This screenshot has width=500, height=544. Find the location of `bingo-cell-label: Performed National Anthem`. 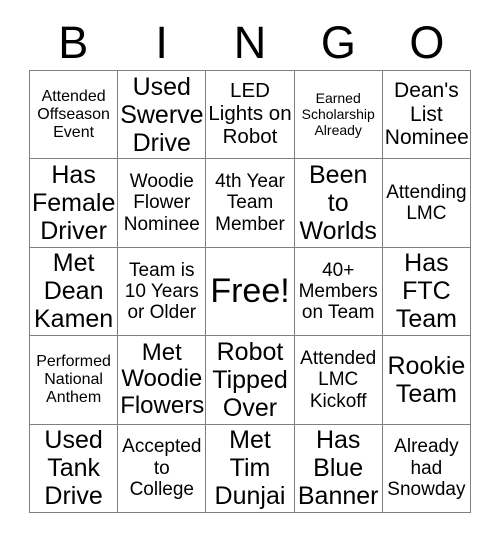

bingo-cell-label: Performed National Anthem is located at coordinates (73, 379).